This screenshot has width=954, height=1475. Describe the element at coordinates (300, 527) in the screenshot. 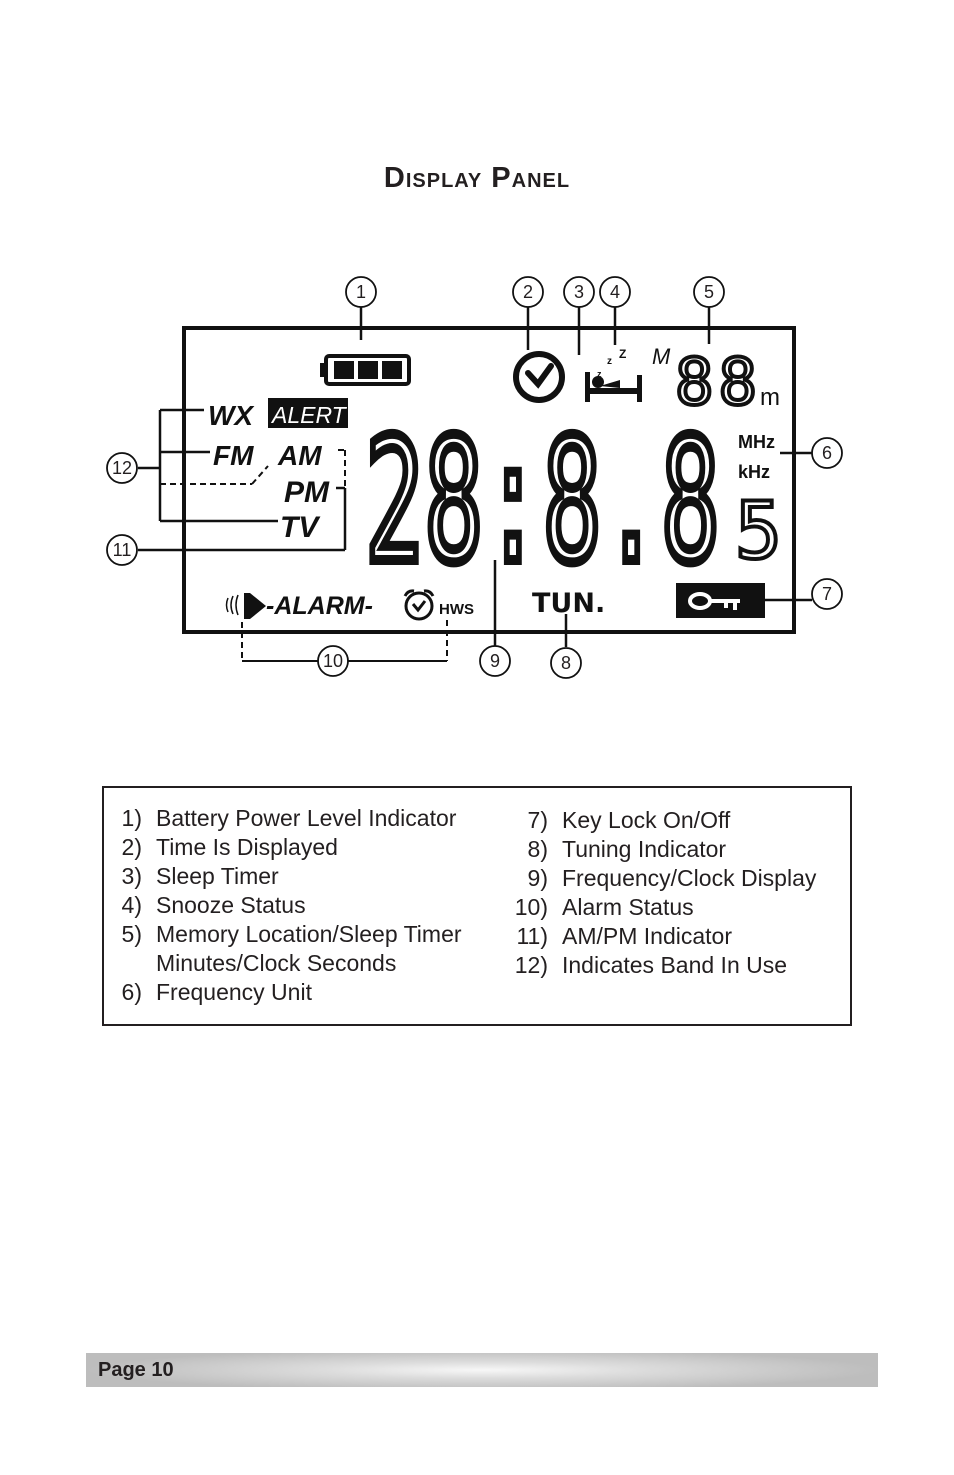

I see `tv-label: TV` at that location.